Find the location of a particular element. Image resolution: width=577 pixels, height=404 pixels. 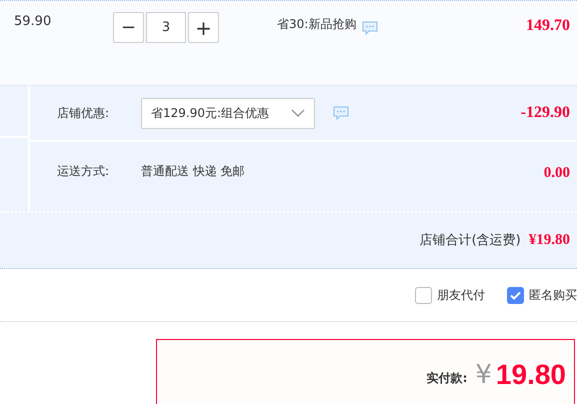

increment-button: + is located at coordinates (203, 27).